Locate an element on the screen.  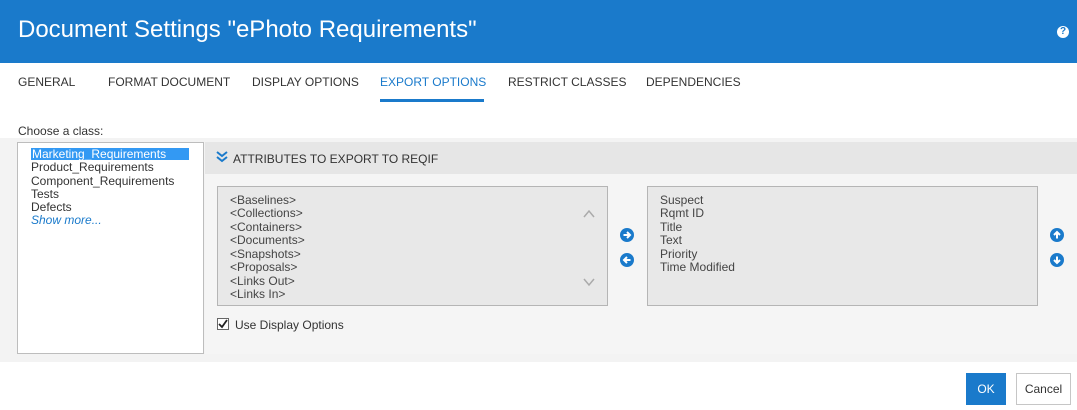
move-right-button is located at coordinates (627, 235).